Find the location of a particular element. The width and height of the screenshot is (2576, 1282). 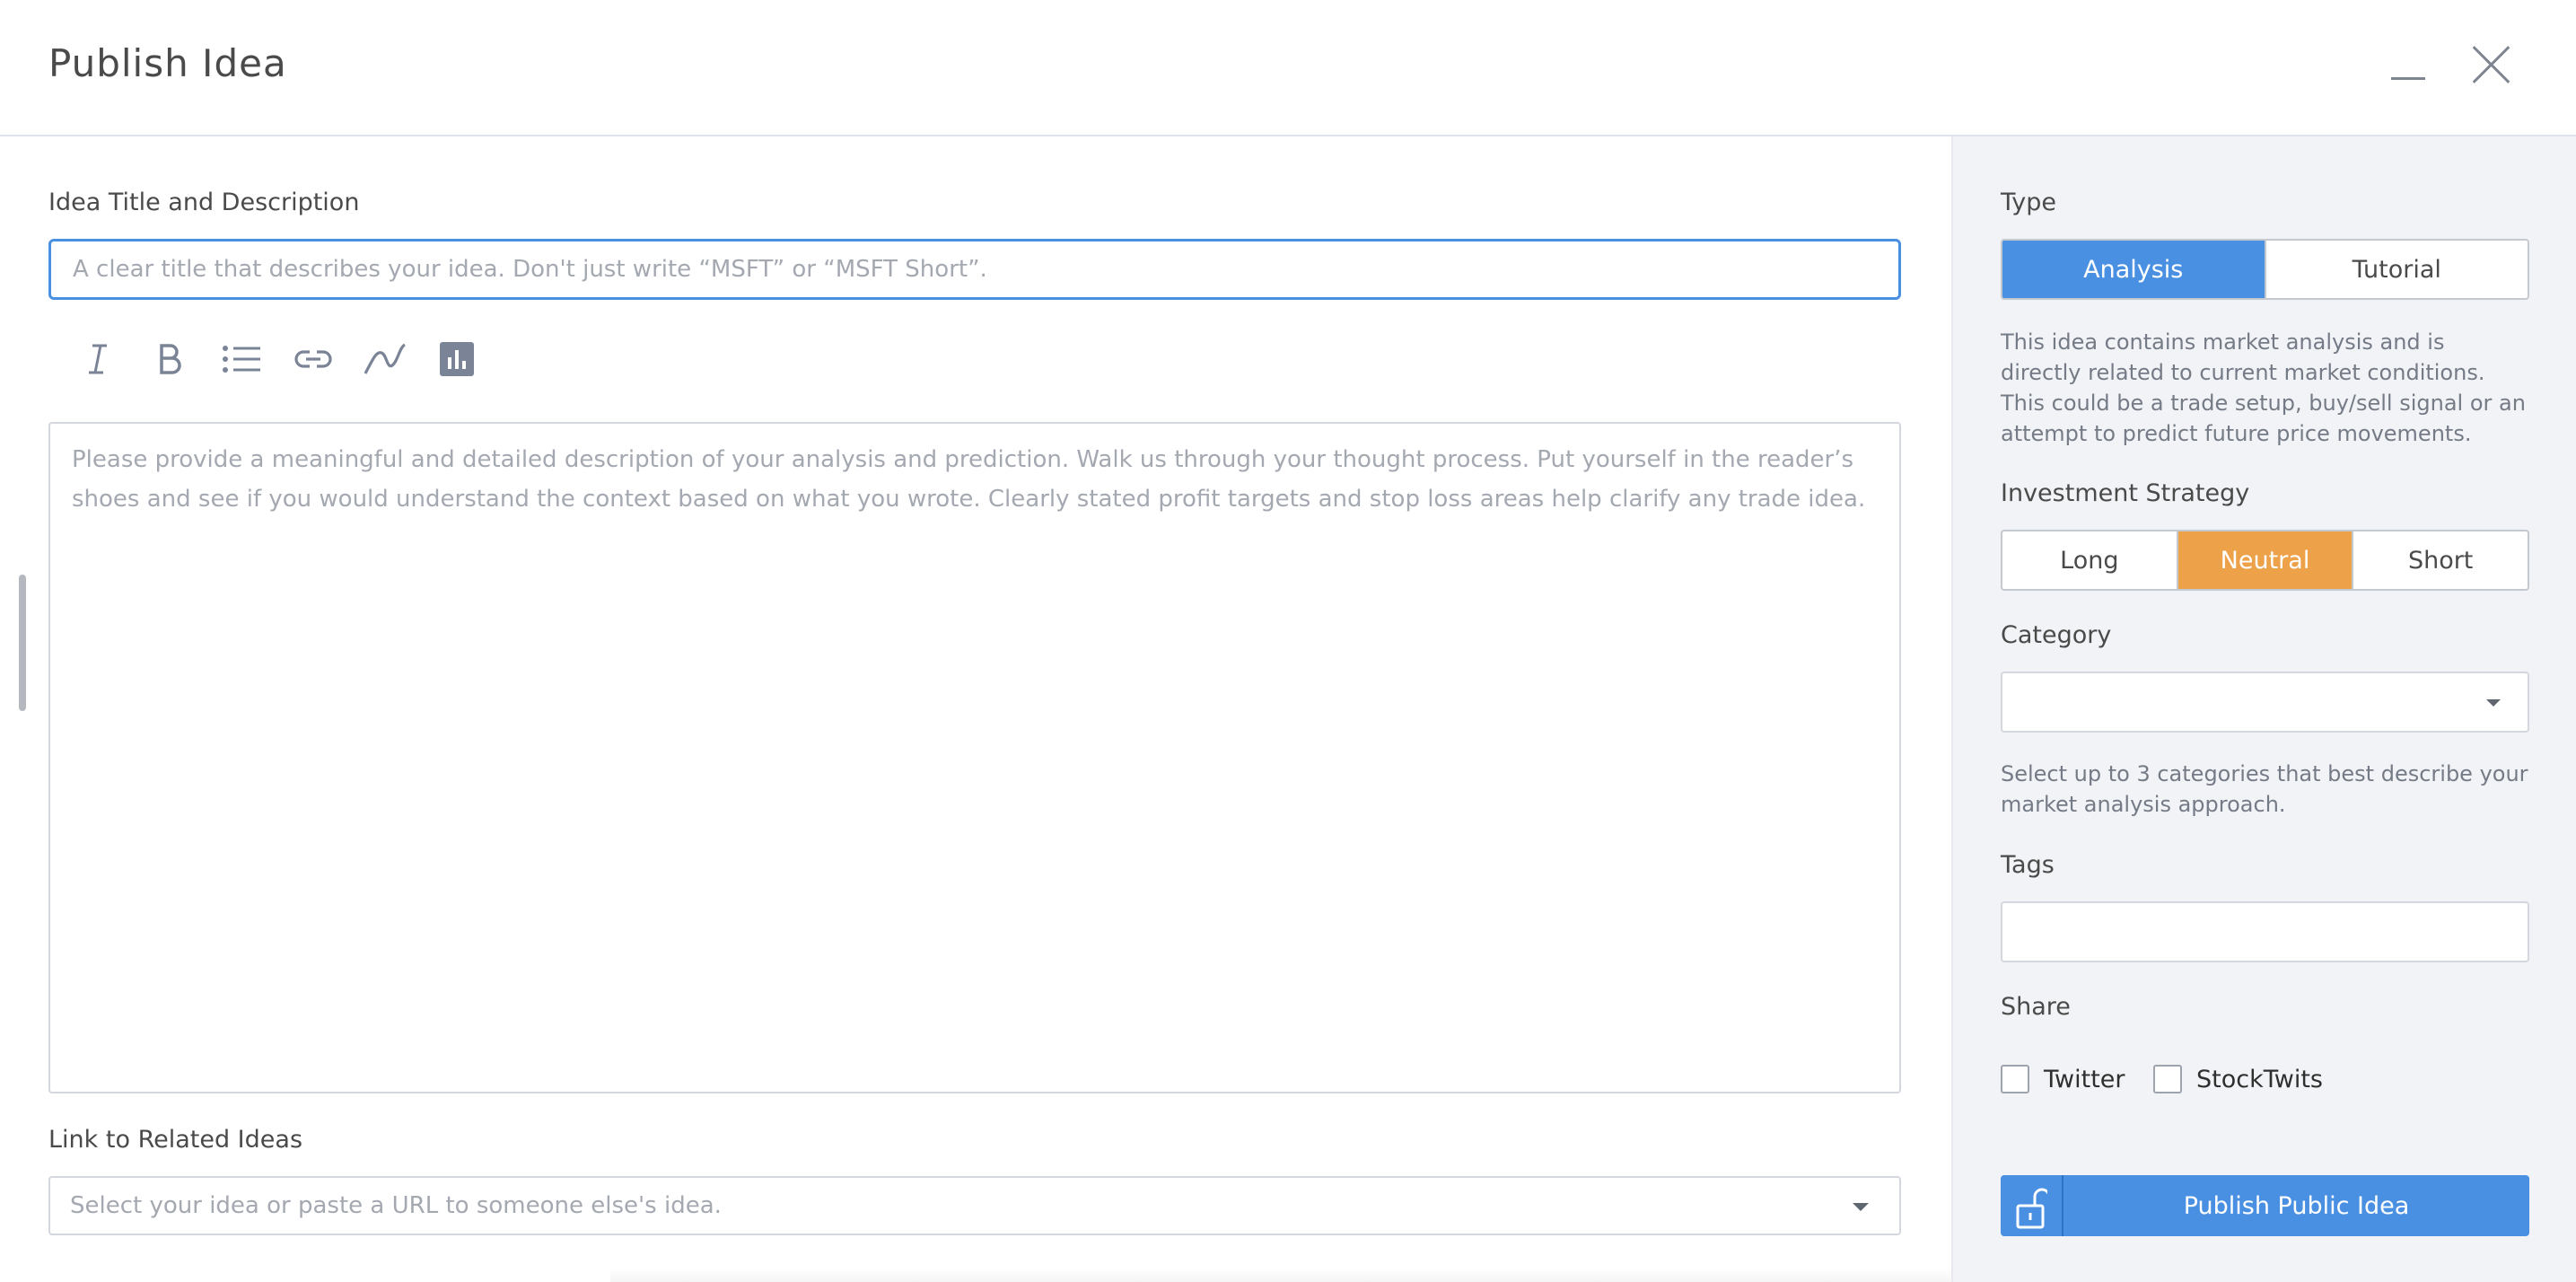

category-select is located at coordinates (2265, 702).